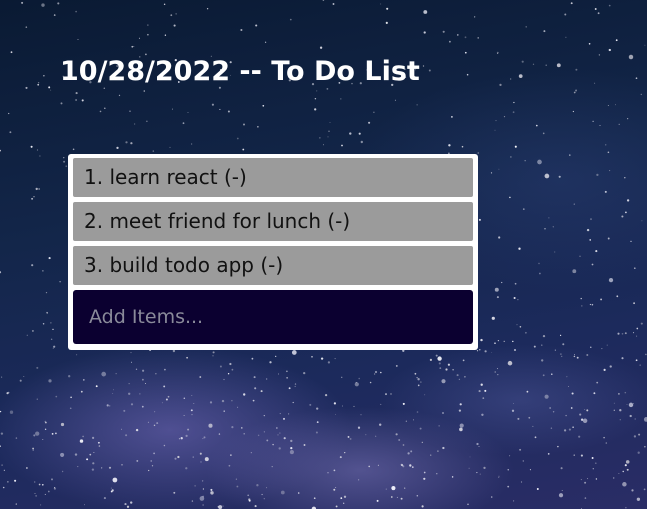 This screenshot has width=647, height=509. Describe the element at coordinates (273, 221) in the screenshot. I see `todo-item: 2. meet friend for lunch (-)` at that location.